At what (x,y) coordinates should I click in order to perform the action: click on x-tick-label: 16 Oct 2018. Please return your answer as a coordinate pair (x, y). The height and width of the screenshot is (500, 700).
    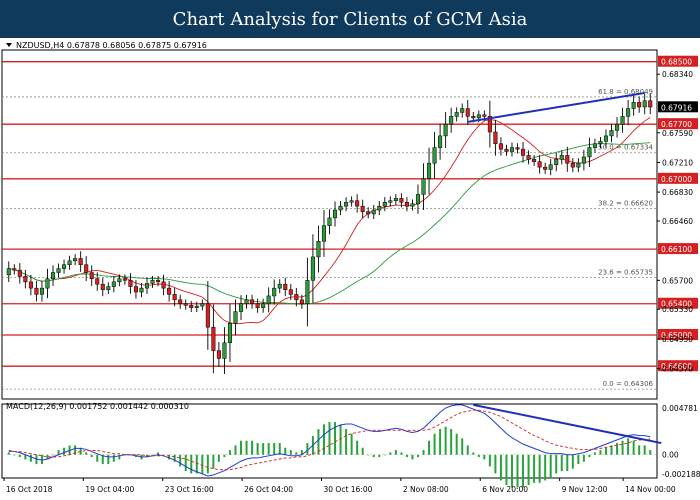
    Looking at the image, I should click on (29, 489).